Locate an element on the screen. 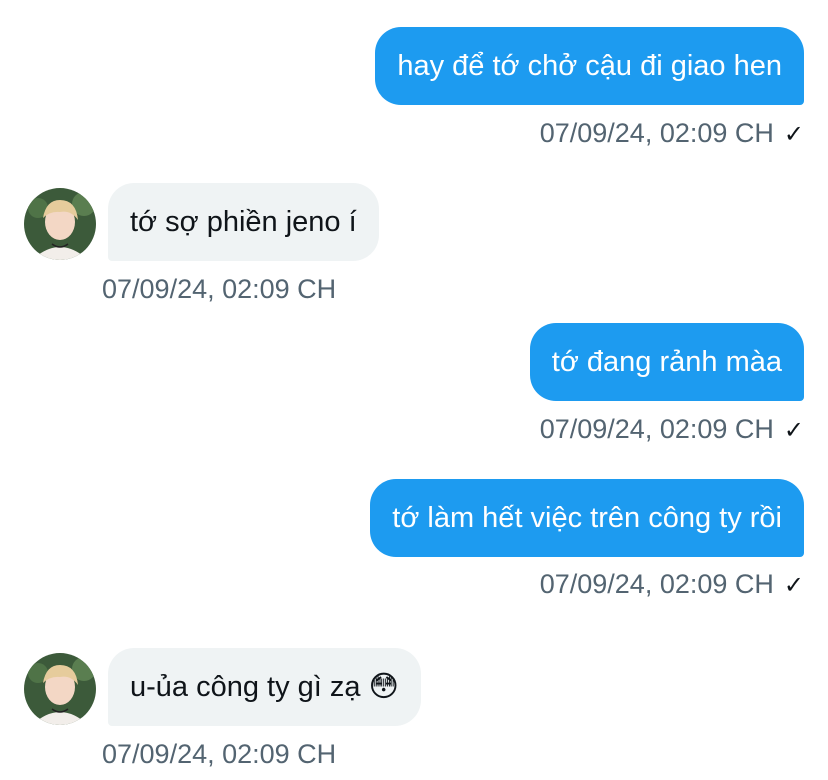  message-bubble: tớ sợ phiền jeno í is located at coordinates (243, 222).